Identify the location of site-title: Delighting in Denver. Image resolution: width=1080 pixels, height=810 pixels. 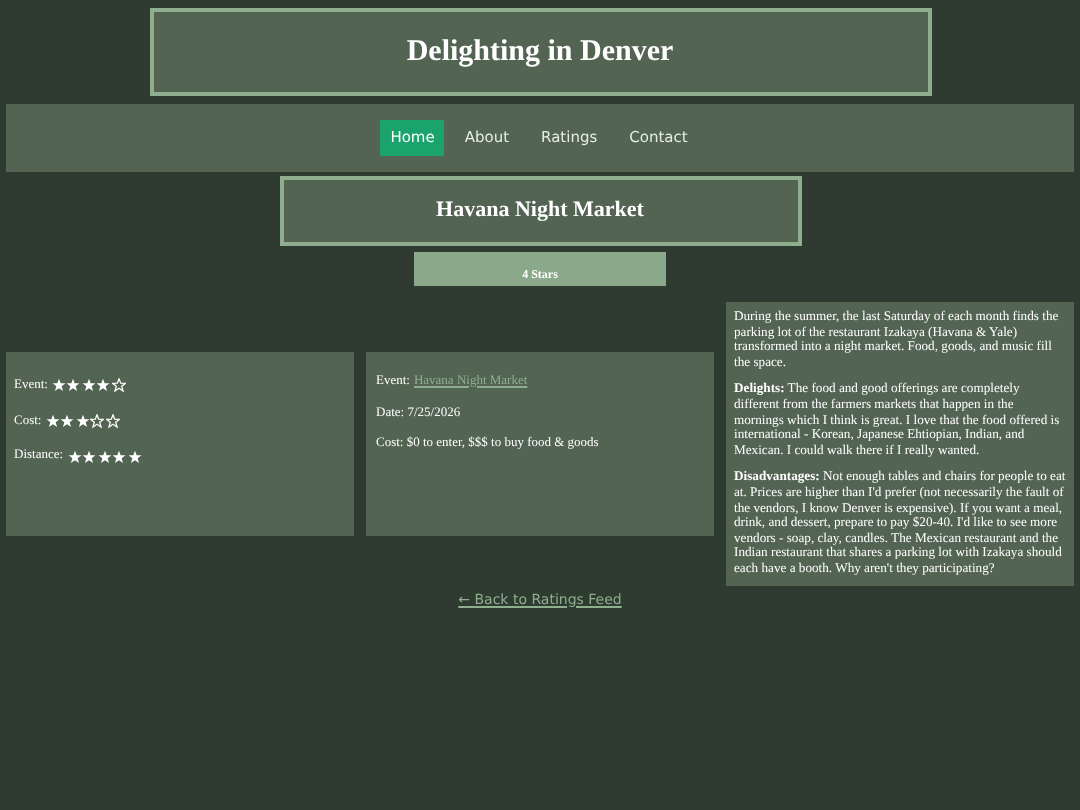
(540, 52).